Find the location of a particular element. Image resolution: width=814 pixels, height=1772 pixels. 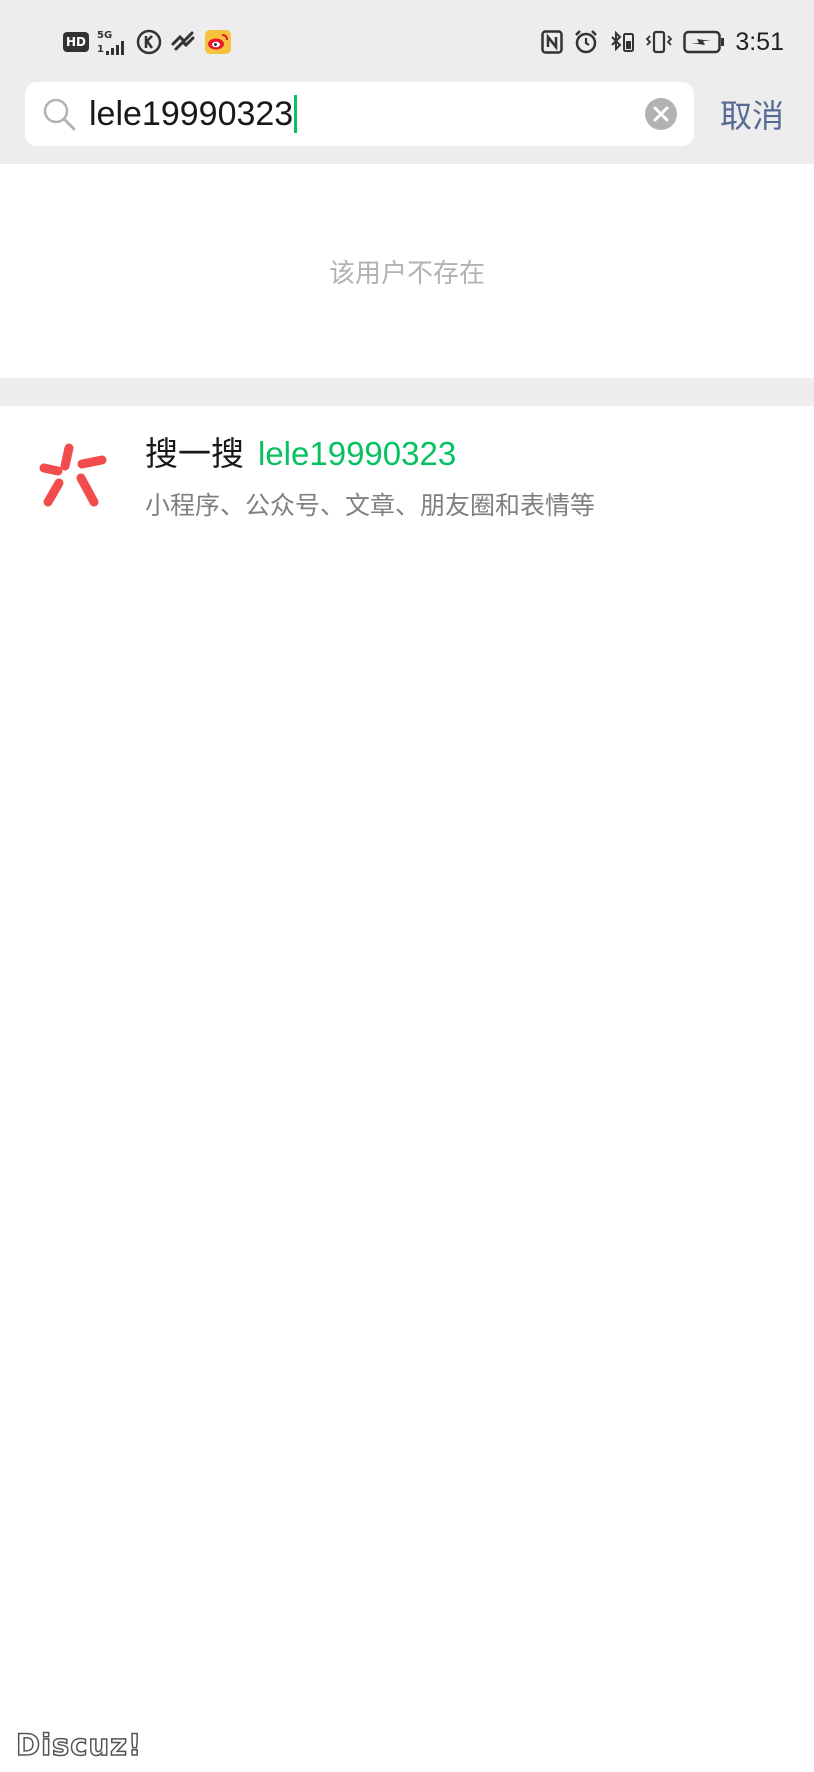

search-header: lele19990323 取消 is located at coordinates (407, 123).